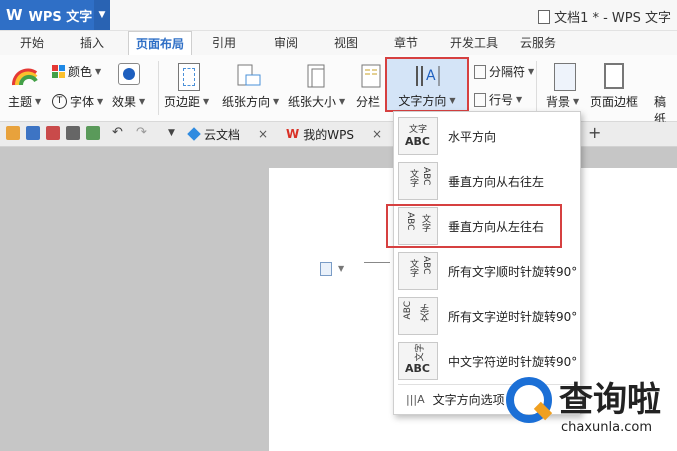  What do you see at coordinates (565, 77) in the screenshot?
I see `background-icon` at bounding box center [565, 77].